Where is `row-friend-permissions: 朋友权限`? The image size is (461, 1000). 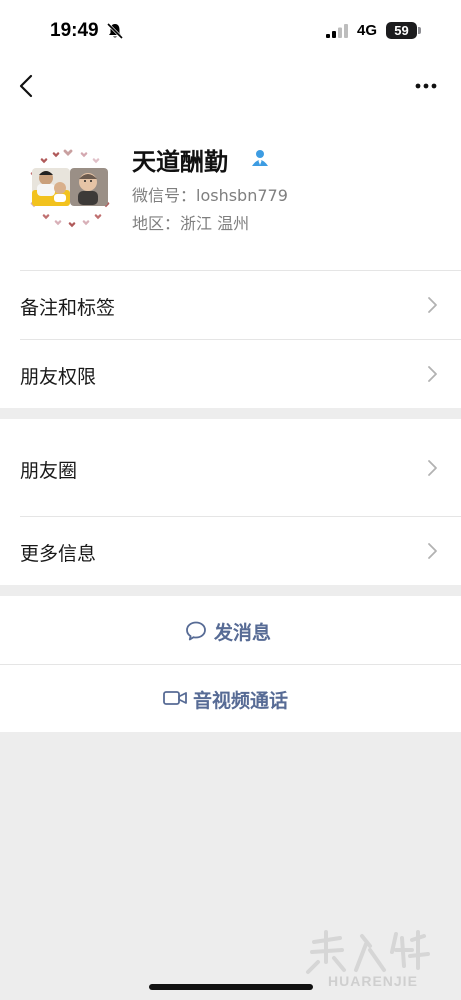
row-friend-permissions: 朋友权限 is located at coordinates (230, 373).